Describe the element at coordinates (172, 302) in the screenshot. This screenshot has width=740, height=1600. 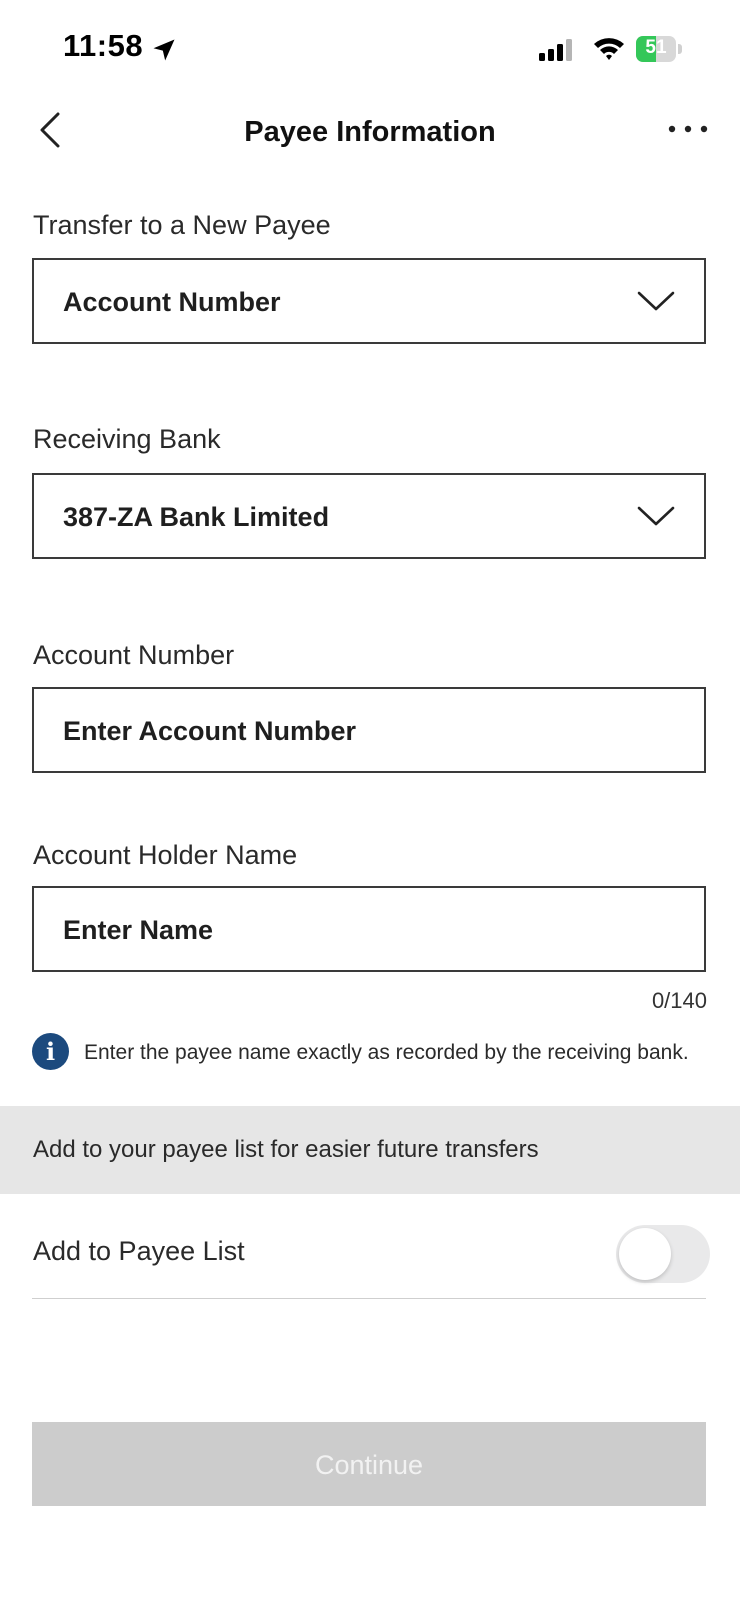
I see `transfer-type-value: Account Number` at that location.